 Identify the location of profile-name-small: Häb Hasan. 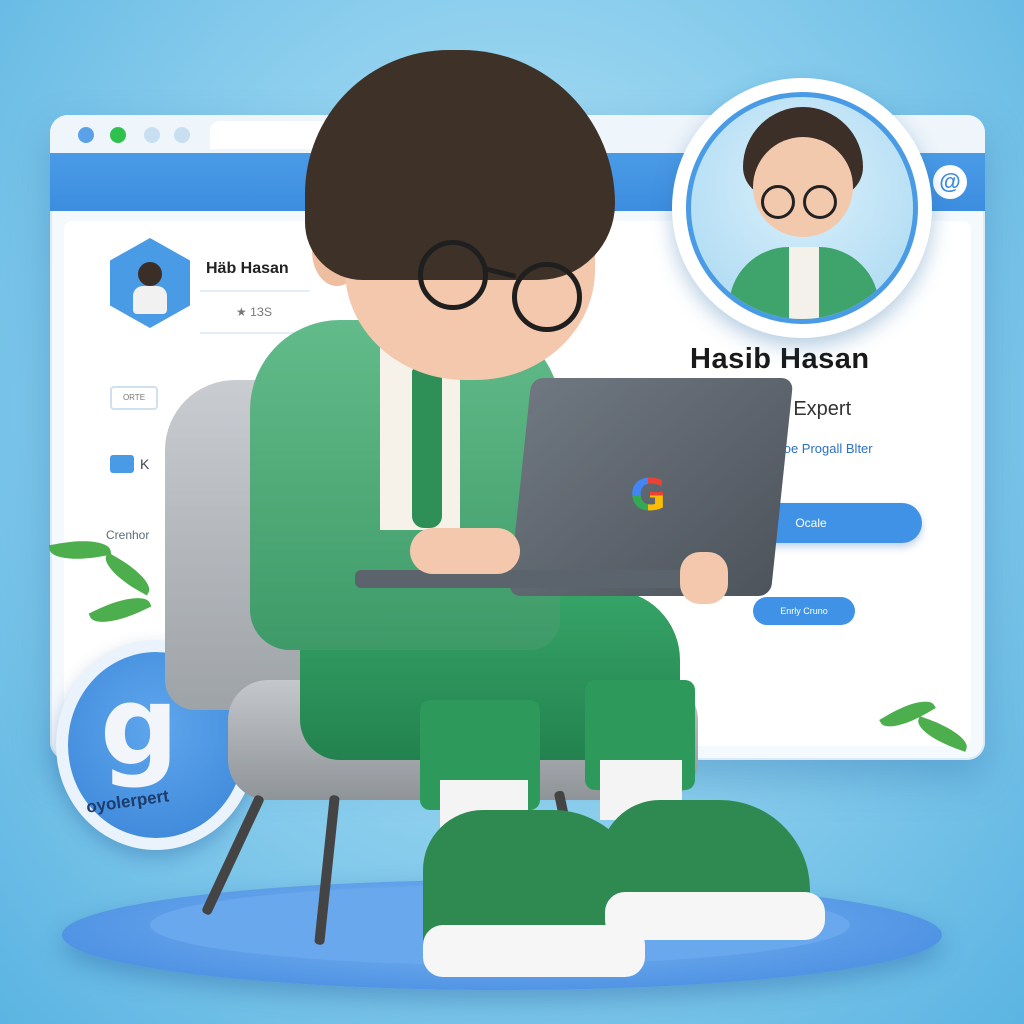
(247, 268).